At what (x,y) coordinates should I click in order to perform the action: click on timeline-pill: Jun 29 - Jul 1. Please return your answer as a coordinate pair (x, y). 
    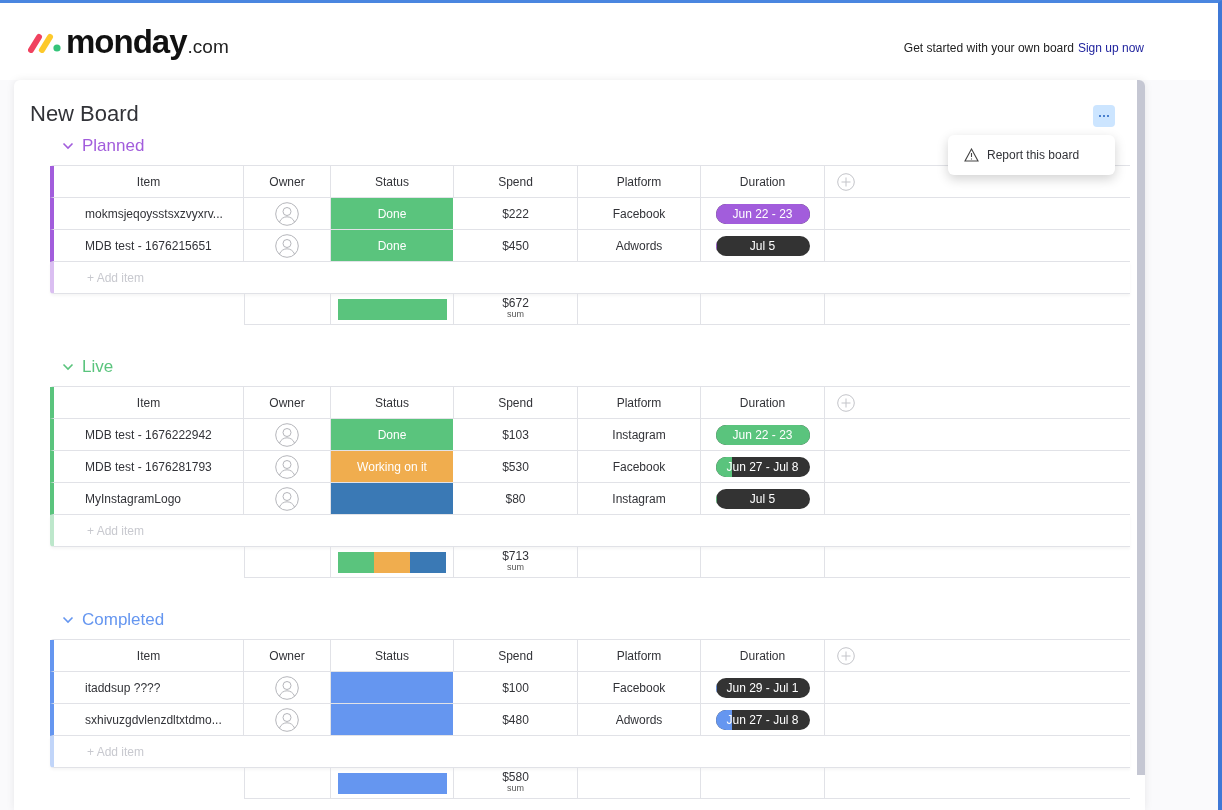
    Looking at the image, I should click on (762, 687).